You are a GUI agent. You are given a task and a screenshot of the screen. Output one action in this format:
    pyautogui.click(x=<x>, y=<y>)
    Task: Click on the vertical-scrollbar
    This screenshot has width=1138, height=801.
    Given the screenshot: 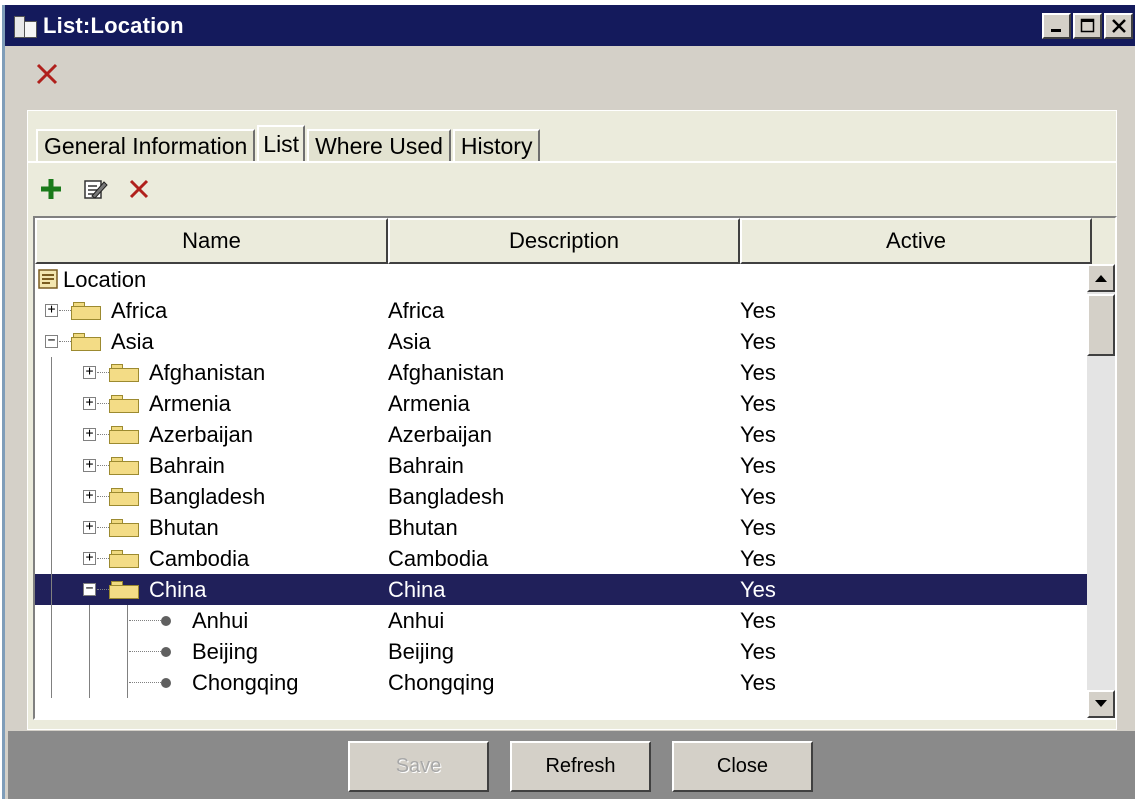 What is the action you would take?
    pyautogui.click(x=1101, y=491)
    